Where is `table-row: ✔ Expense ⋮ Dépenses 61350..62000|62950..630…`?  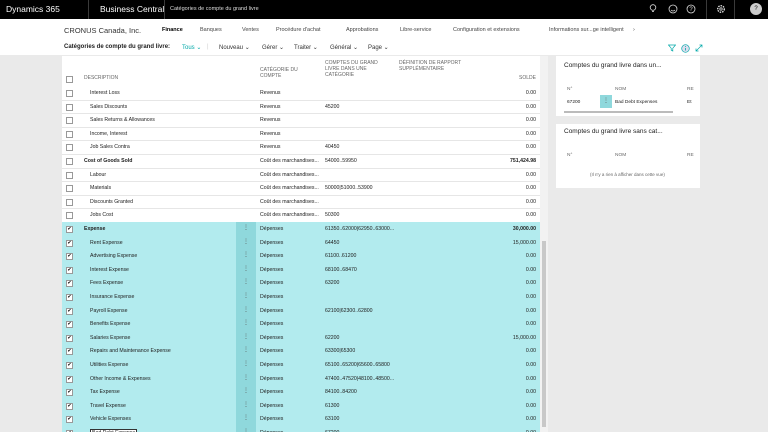
table-row: ✔ Expense ⋮ Dépenses 61350..62000|62950..630… is located at coordinates (301, 229).